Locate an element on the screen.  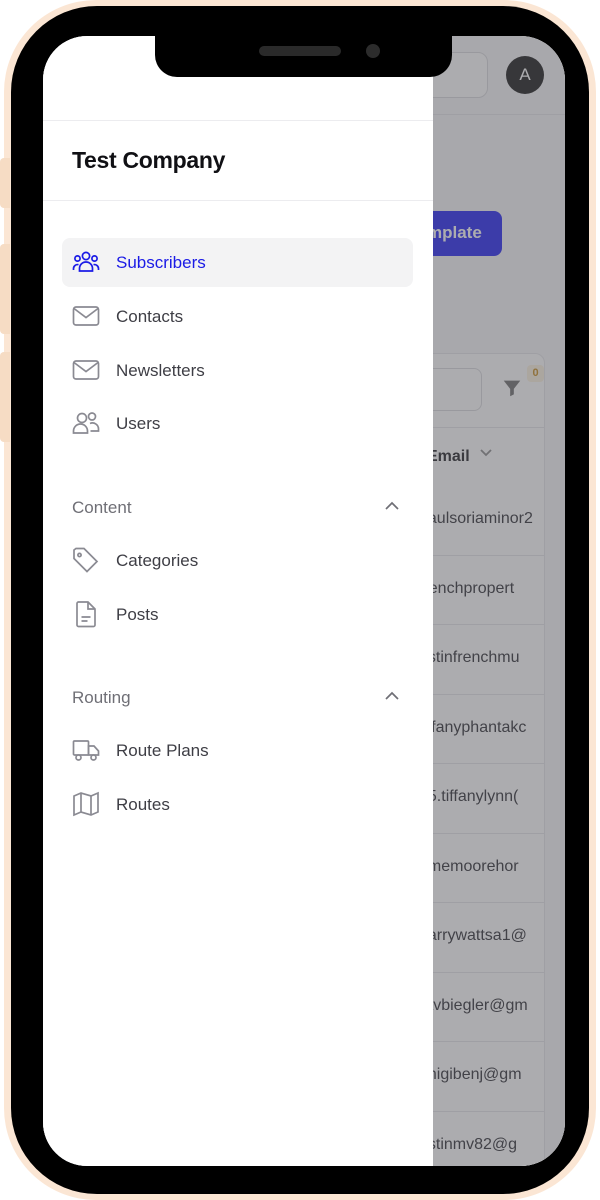
nav-item-label: Subscribers is located at coordinates (161, 262).